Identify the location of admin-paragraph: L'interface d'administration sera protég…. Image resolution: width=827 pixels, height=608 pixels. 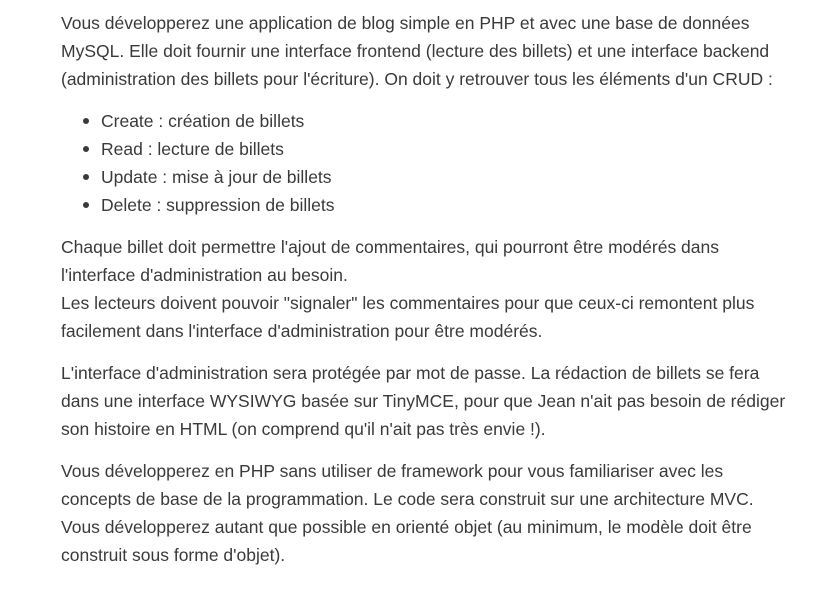
(423, 401).